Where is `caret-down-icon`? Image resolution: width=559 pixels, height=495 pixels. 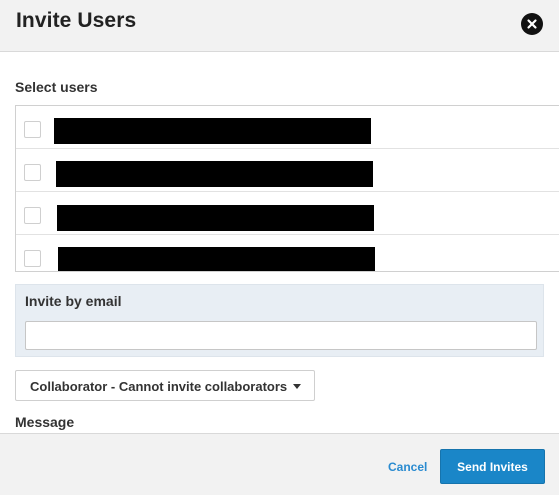 caret-down-icon is located at coordinates (297, 386).